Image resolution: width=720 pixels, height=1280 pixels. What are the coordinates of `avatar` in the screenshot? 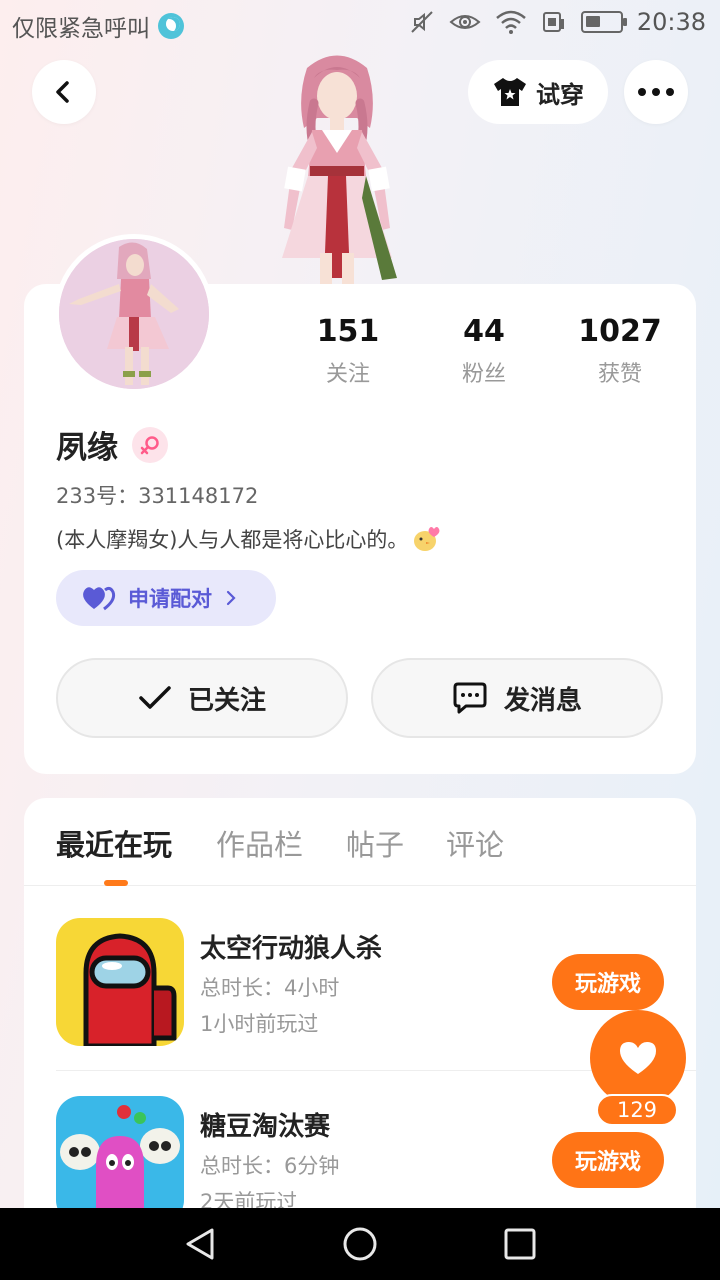 It's located at (134, 314).